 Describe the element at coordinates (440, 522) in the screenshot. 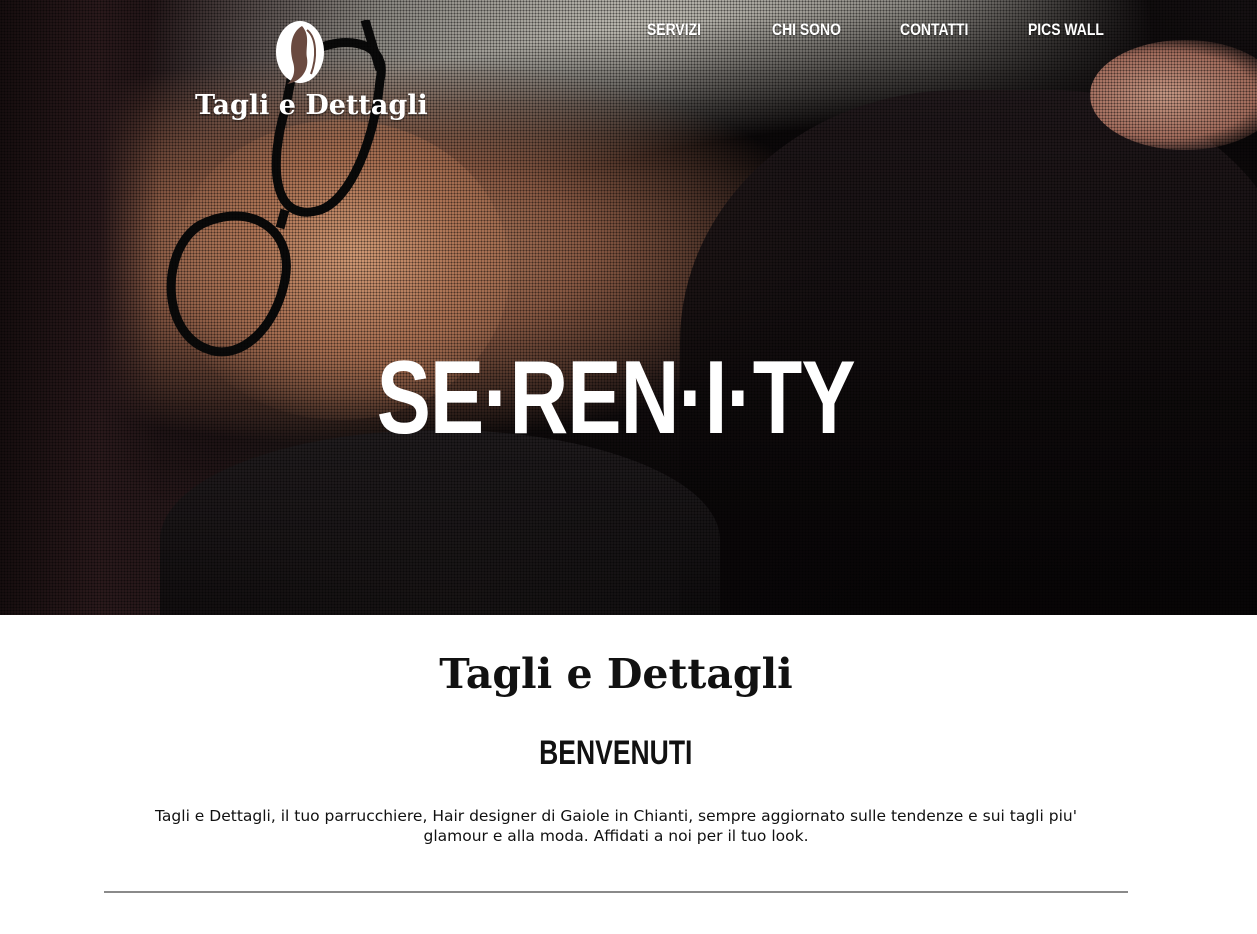

I see `hero-photo-jacket` at that location.